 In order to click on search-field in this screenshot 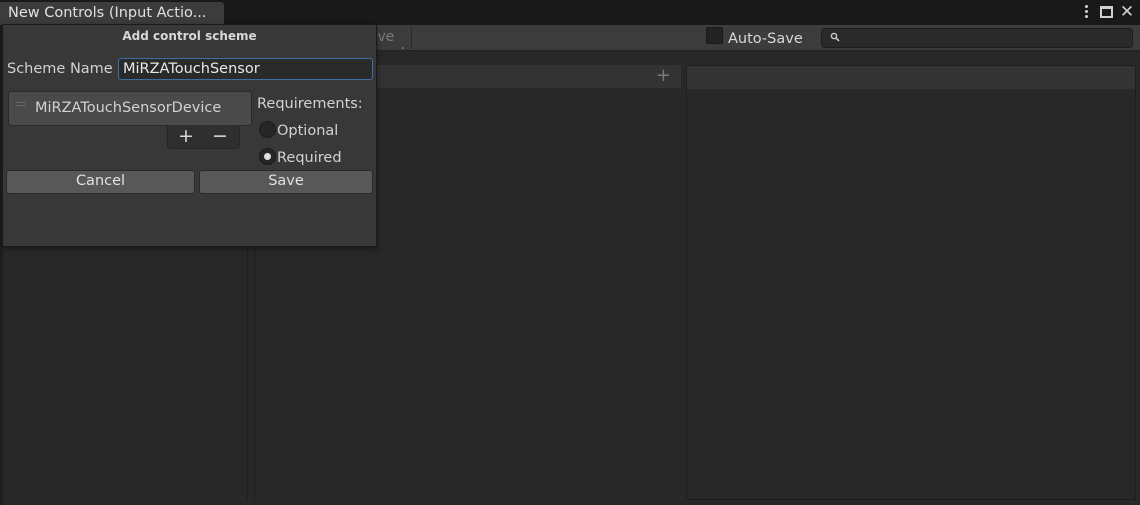, I will do `click(977, 38)`.